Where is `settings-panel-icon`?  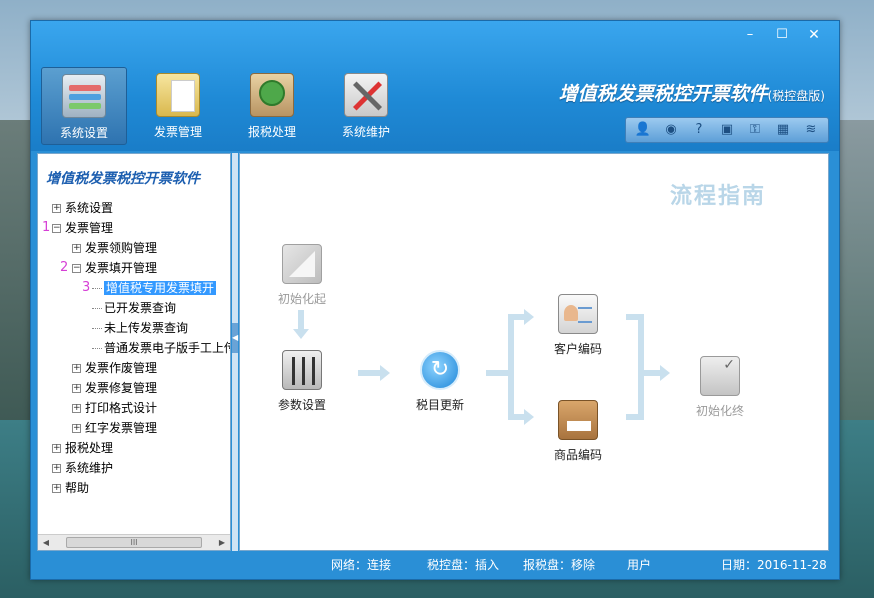 settings-panel-icon is located at coordinates (84, 96).